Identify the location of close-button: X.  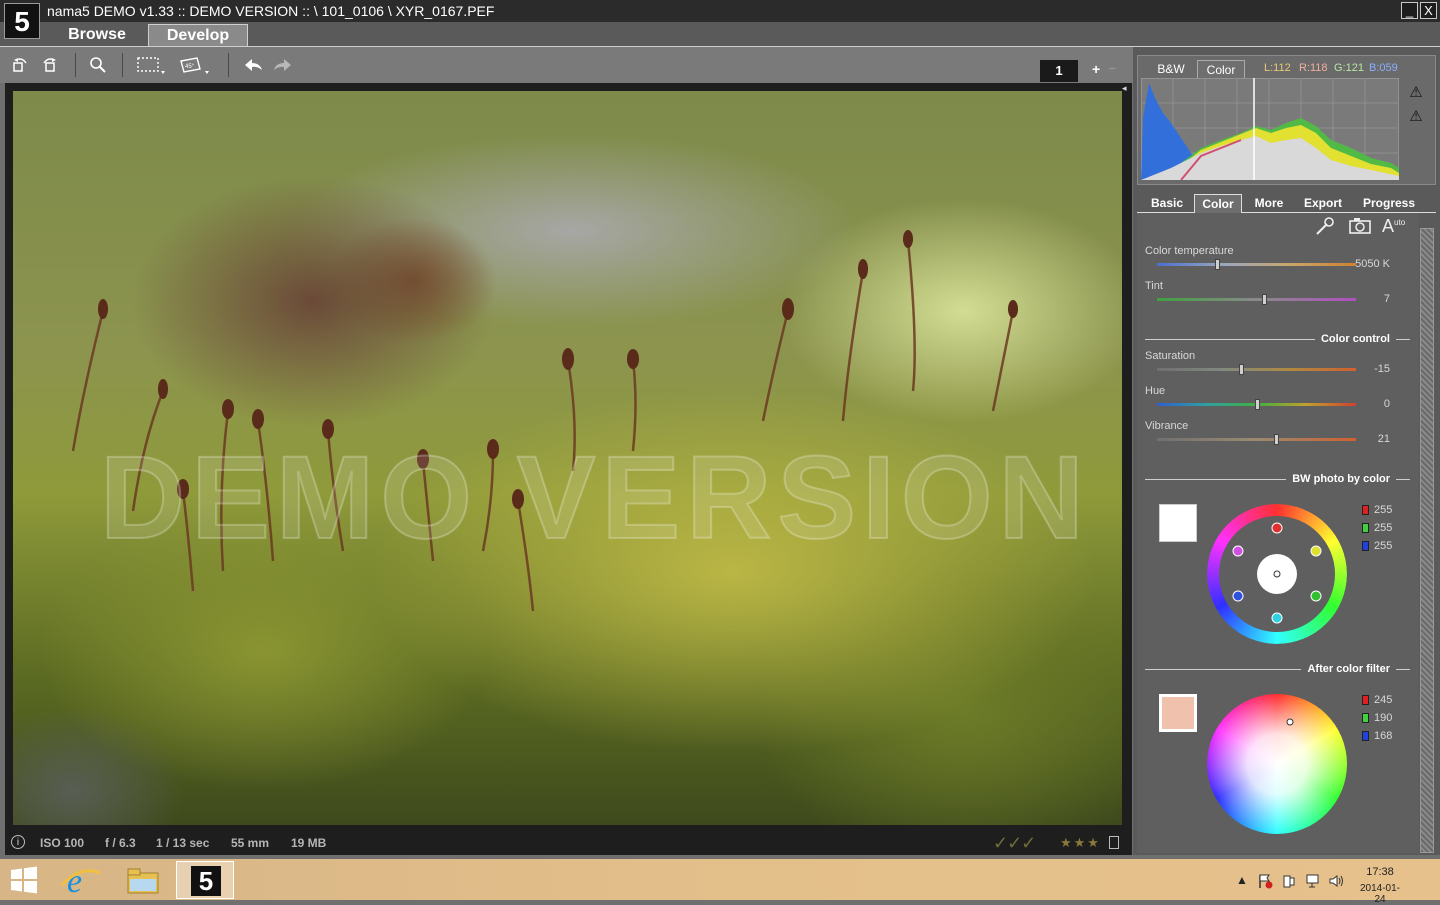
(1428, 10).